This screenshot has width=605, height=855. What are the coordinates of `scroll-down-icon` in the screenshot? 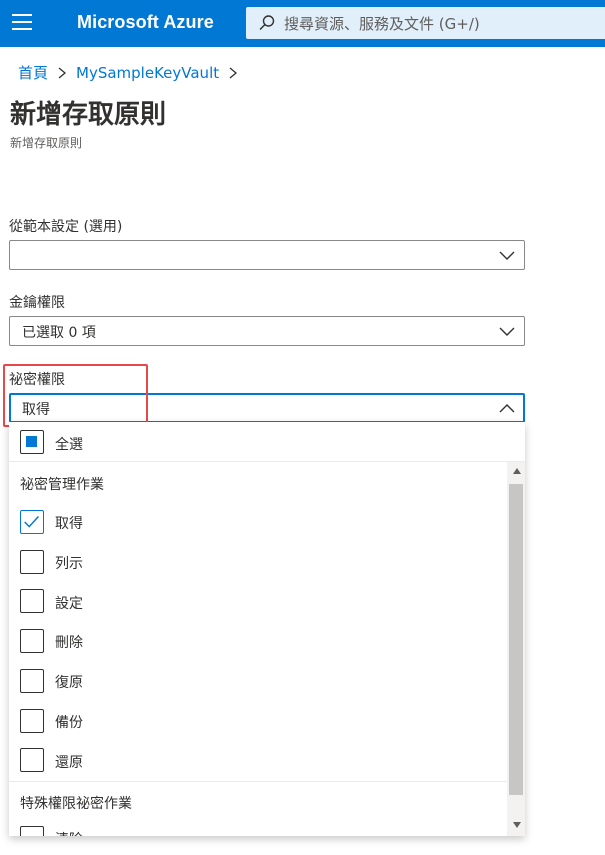 It's located at (517, 825).